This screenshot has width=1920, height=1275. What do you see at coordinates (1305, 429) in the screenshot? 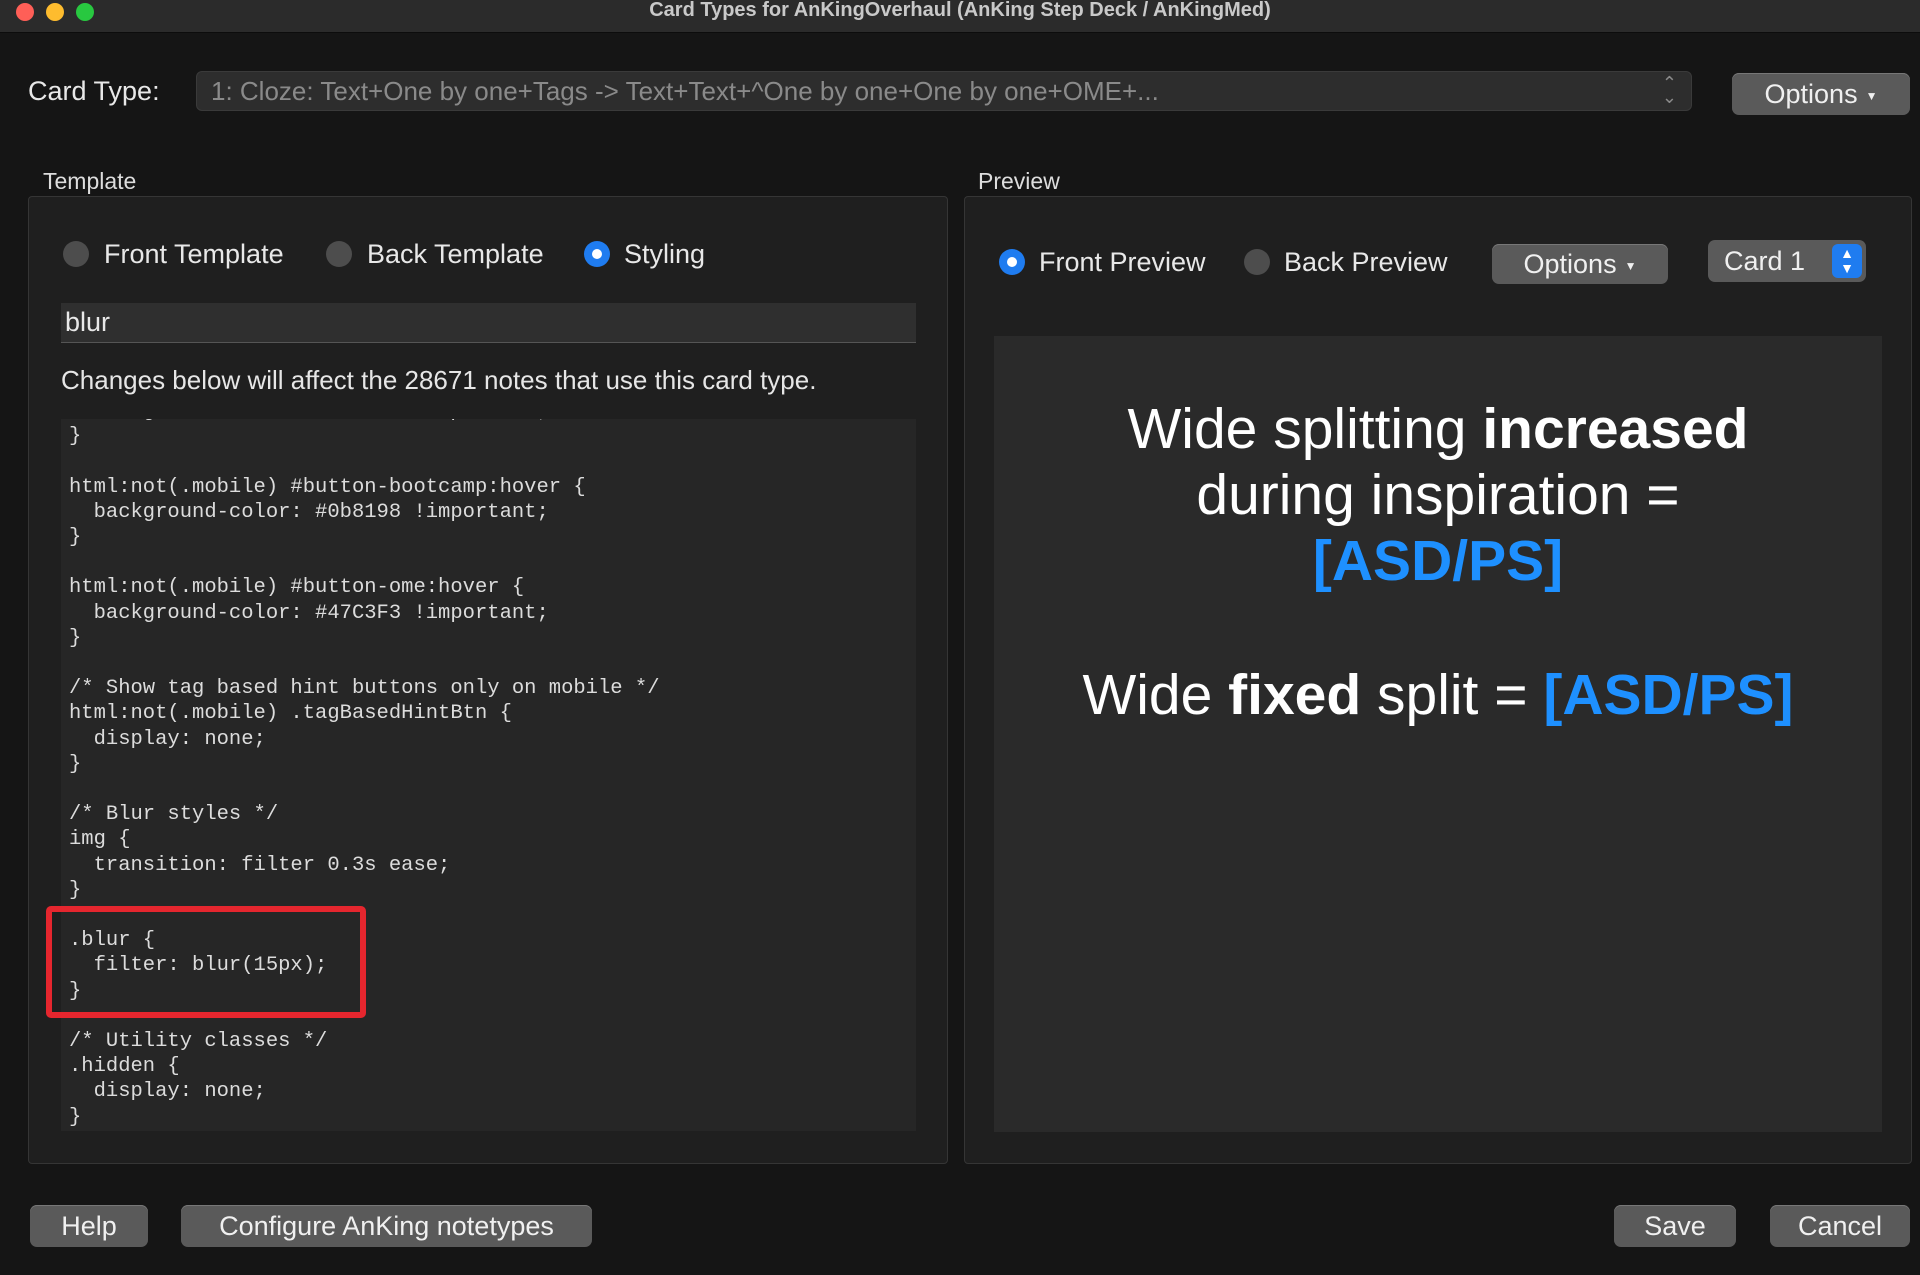
I see `card-text-segment: Wide splitting` at bounding box center [1305, 429].